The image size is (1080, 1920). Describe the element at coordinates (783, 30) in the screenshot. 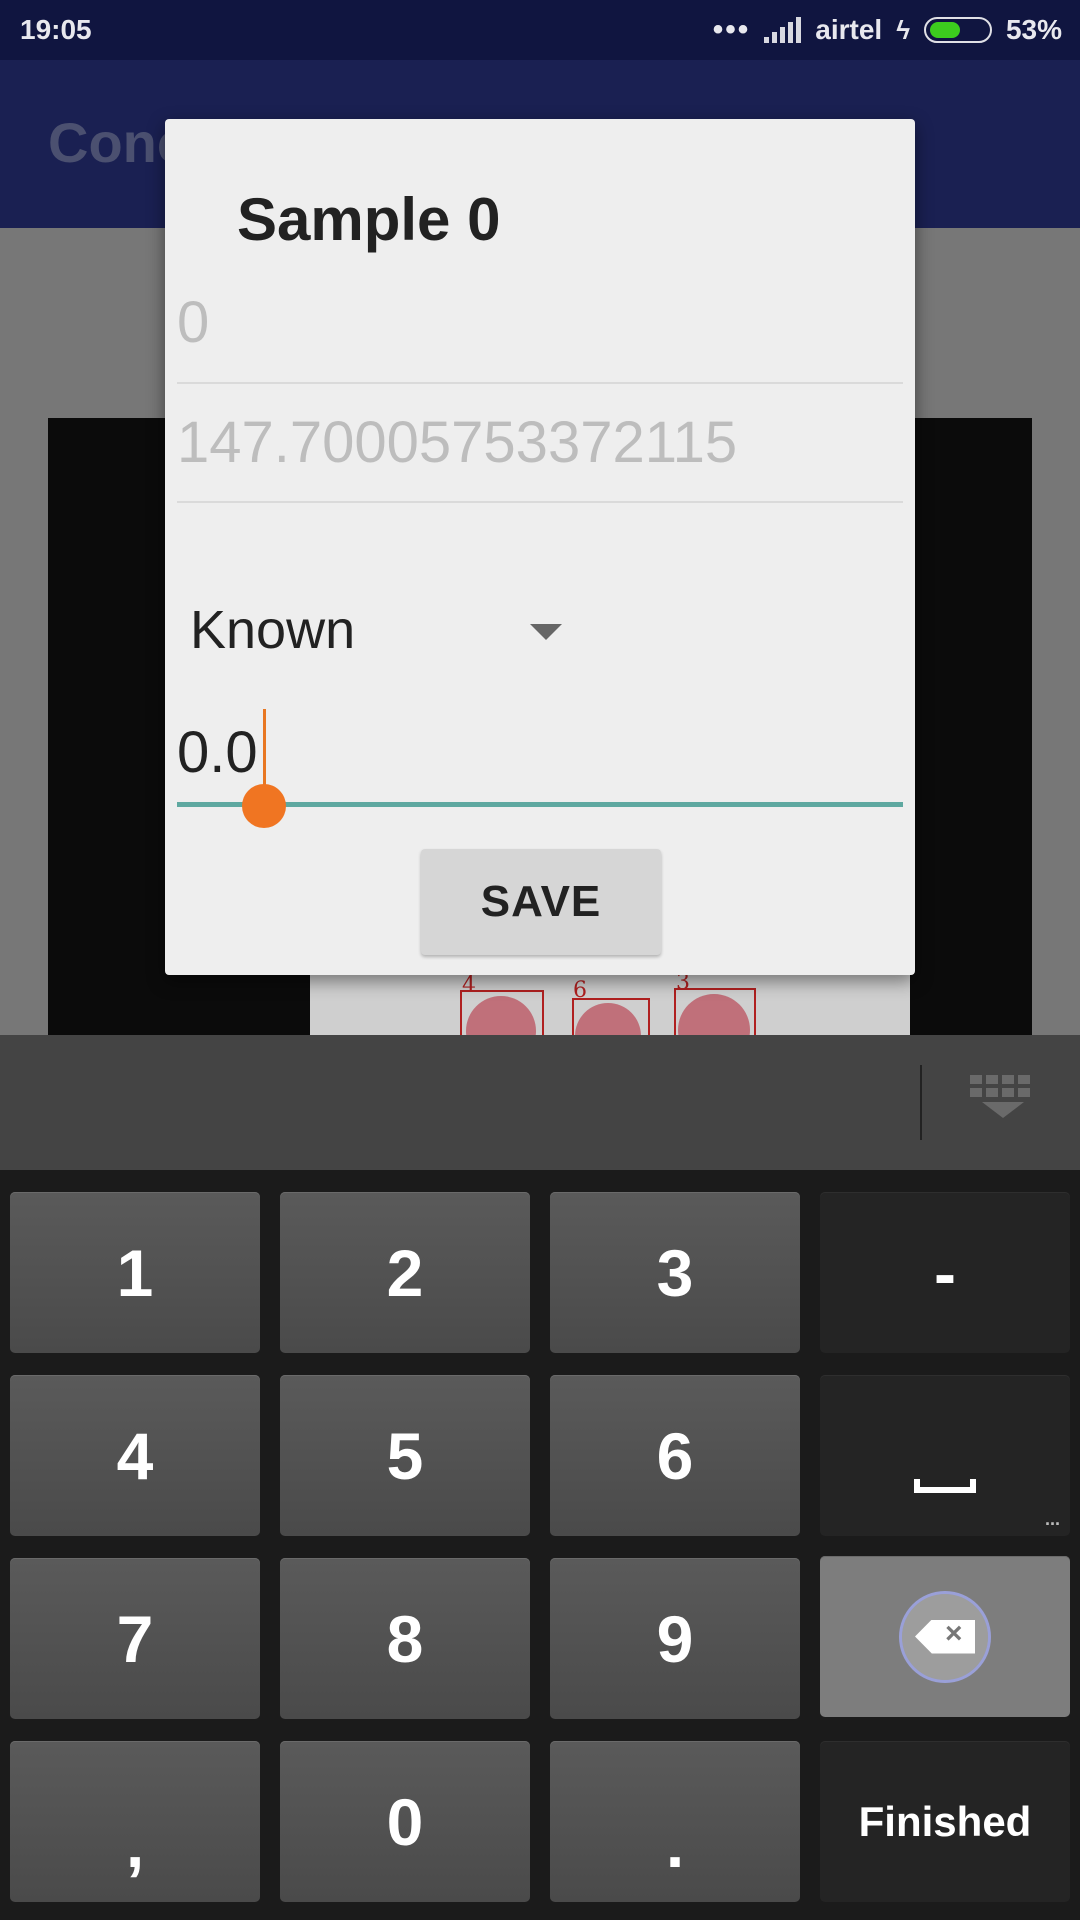

I see `signal-icon` at that location.